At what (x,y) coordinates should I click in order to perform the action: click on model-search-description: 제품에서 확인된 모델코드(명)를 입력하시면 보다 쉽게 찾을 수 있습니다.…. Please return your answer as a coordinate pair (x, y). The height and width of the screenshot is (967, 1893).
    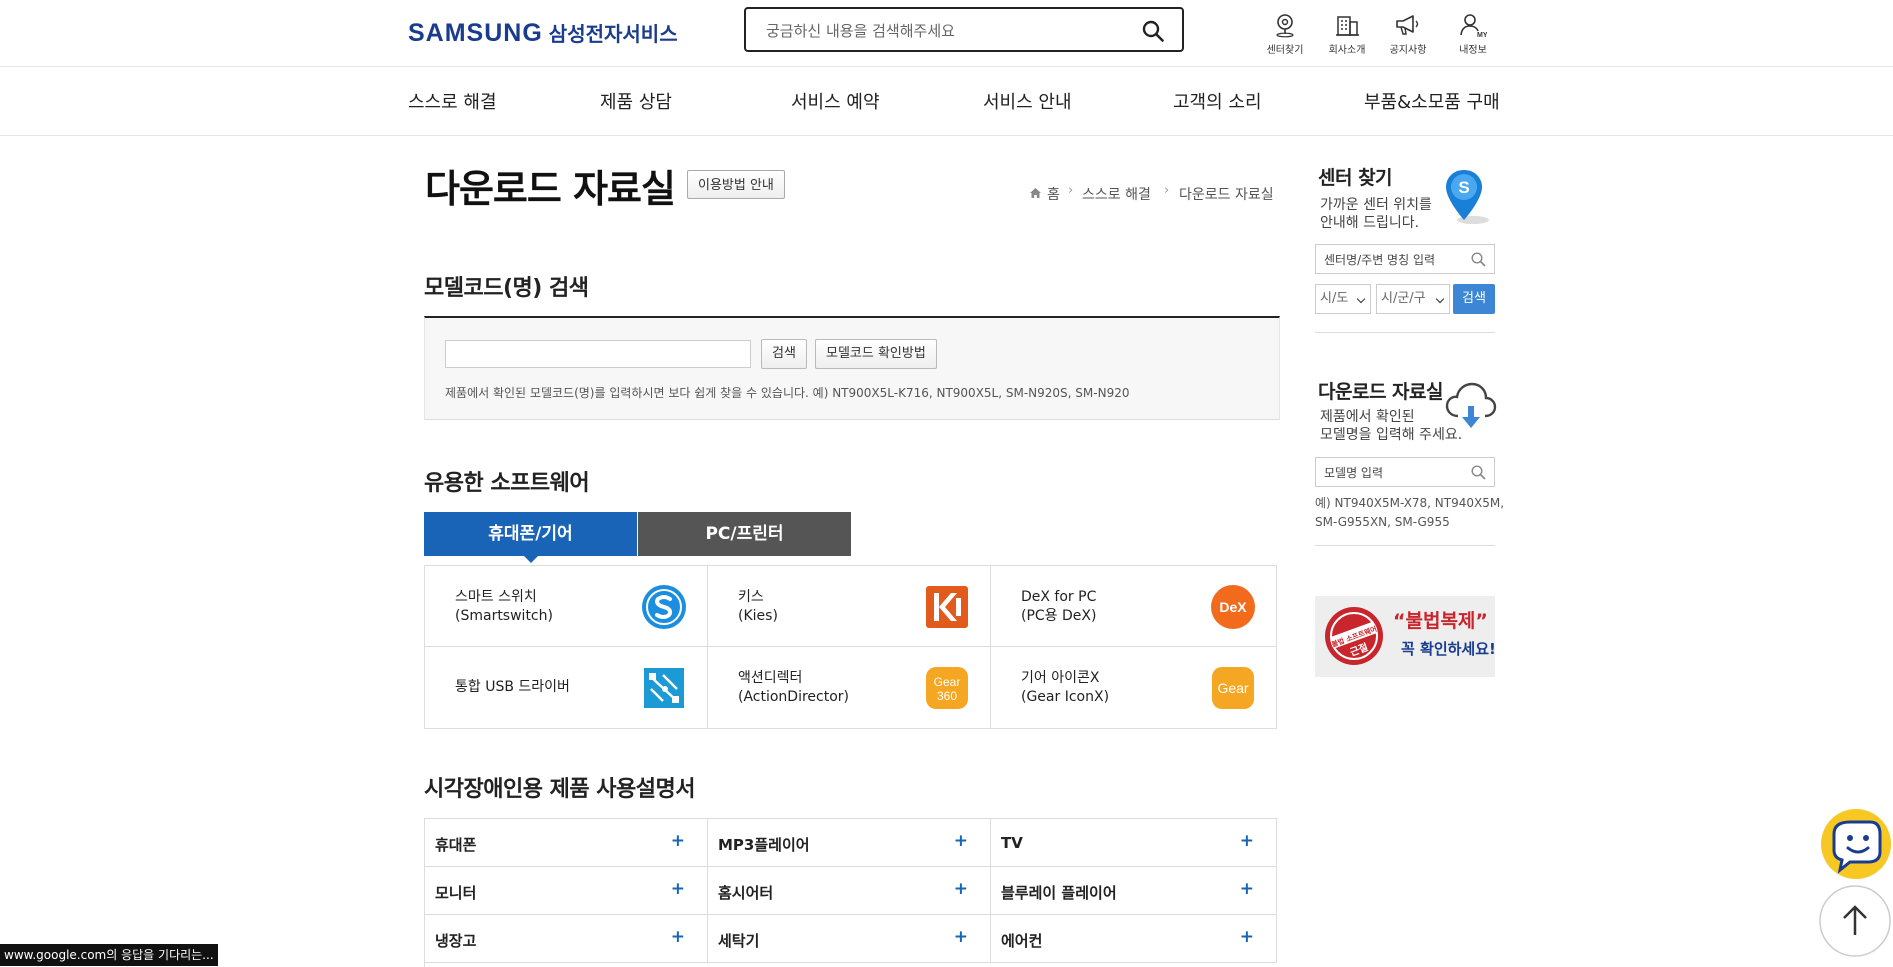
    Looking at the image, I should click on (787, 393).